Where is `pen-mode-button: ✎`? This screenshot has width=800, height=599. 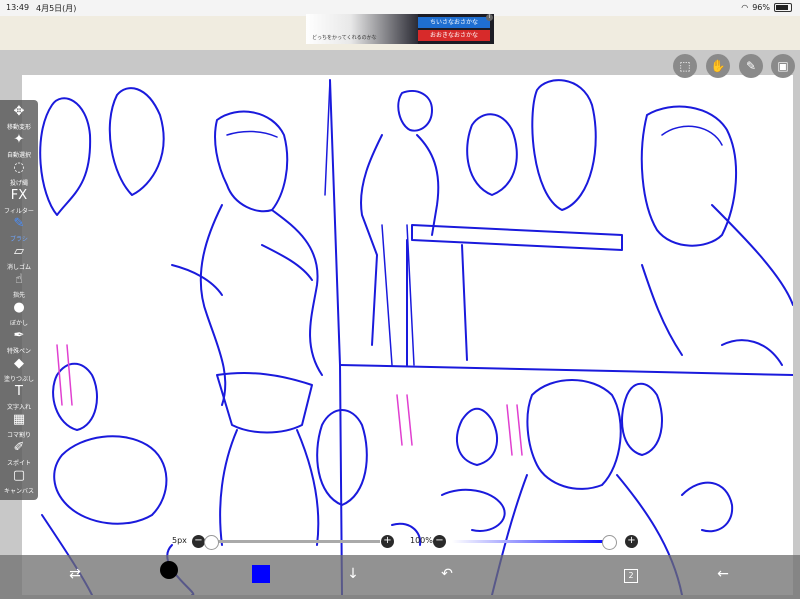
pen-mode-button: ✎ is located at coordinates (751, 66).